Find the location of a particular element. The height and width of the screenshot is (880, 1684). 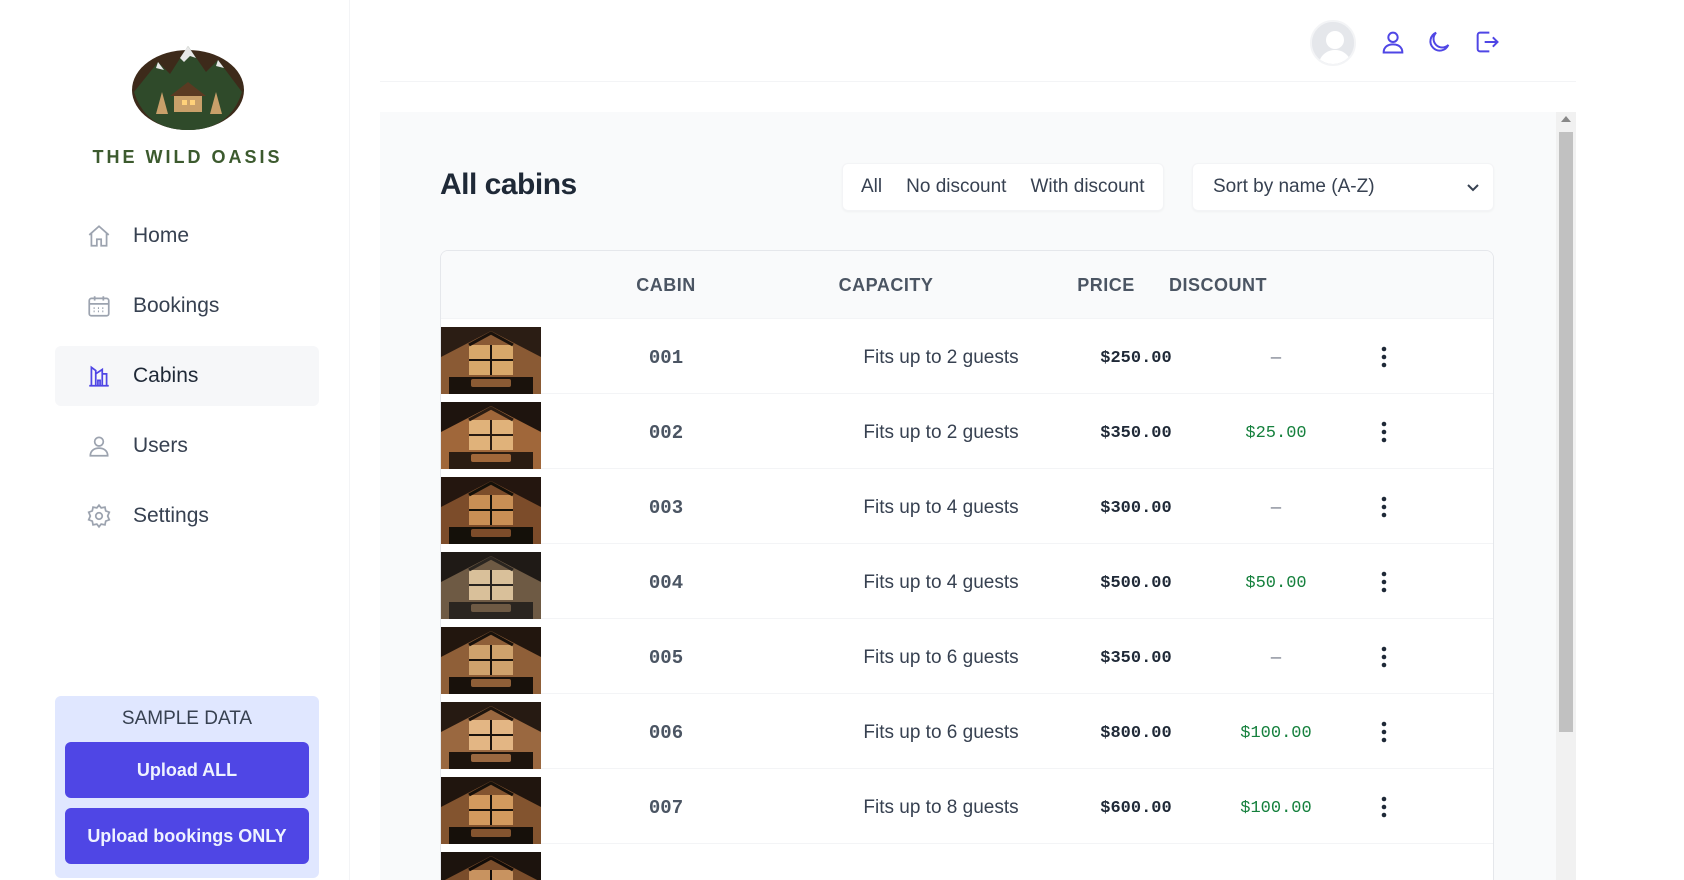

sort-select-value: Sort by name (A-Z) is located at coordinates (1294, 186).